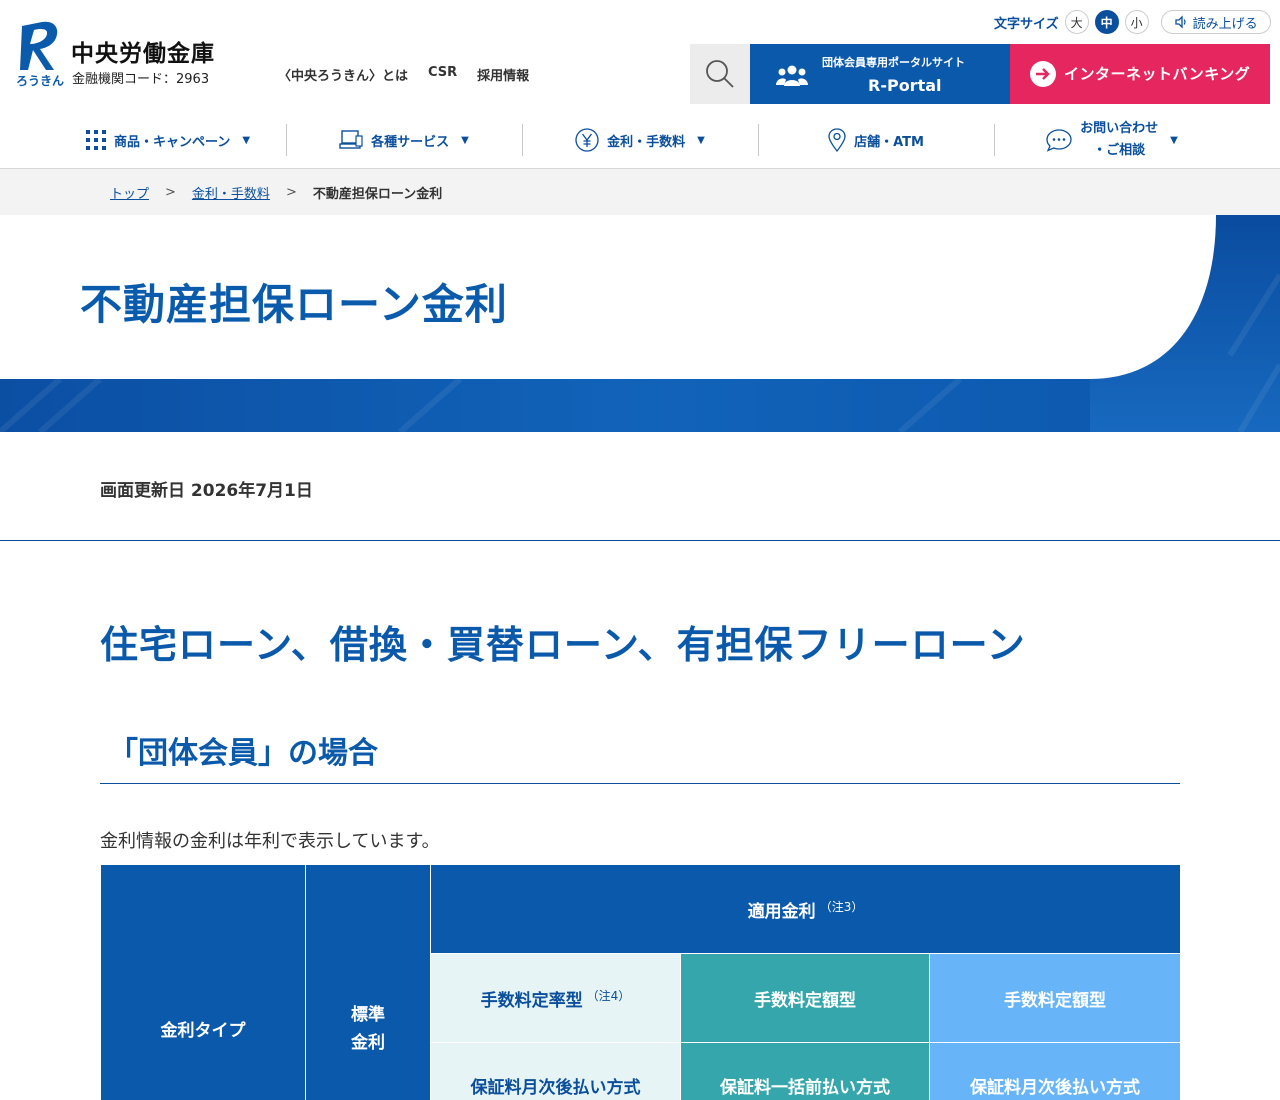 The width and height of the screenshot is (1280, 1100). Describe the element at coordinates (1136, 22) in the screenshot. I see `font-size-small-button: 小` at that location.